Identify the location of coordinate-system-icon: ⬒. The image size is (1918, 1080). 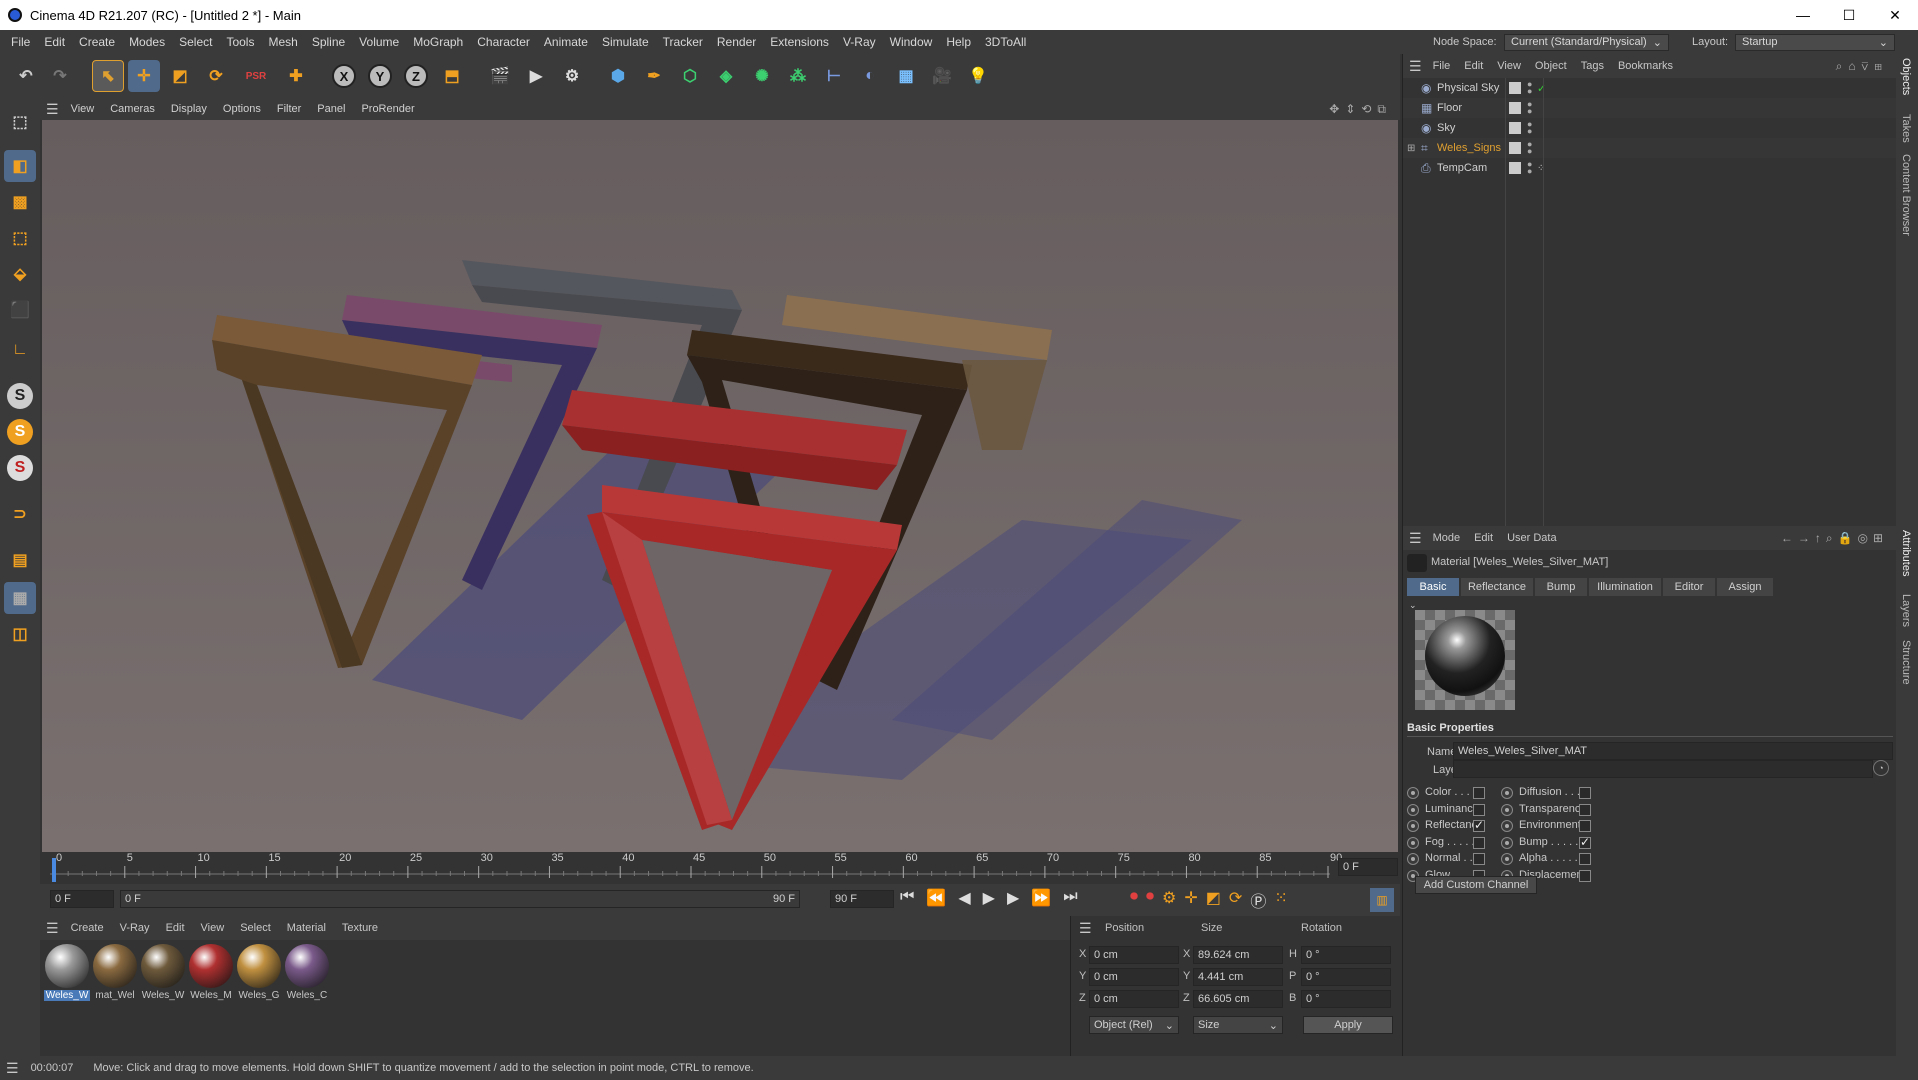
(452, 76).